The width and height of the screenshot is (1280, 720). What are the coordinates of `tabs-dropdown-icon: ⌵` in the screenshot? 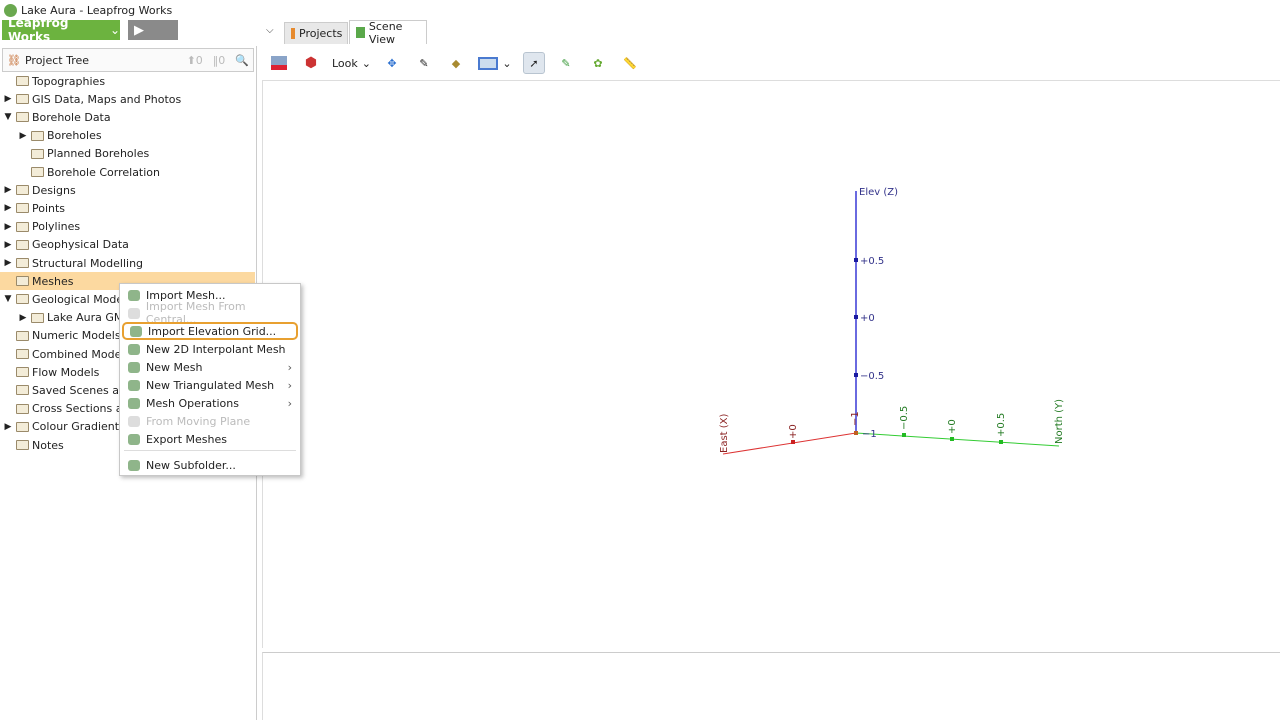 It's located at (270, 30).